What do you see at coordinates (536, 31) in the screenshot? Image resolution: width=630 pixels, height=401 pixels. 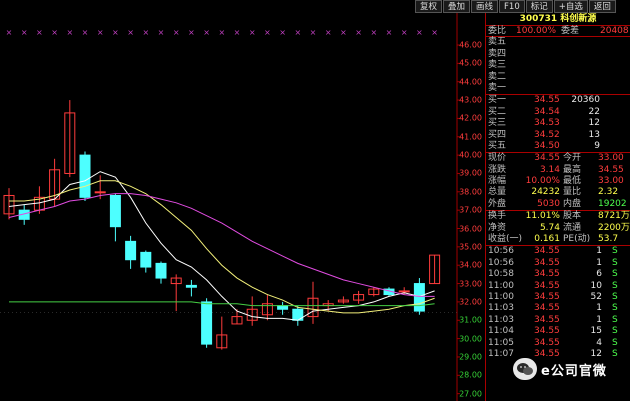 I see `ratio-value: 100.00%` at bounding box center [536, 31].